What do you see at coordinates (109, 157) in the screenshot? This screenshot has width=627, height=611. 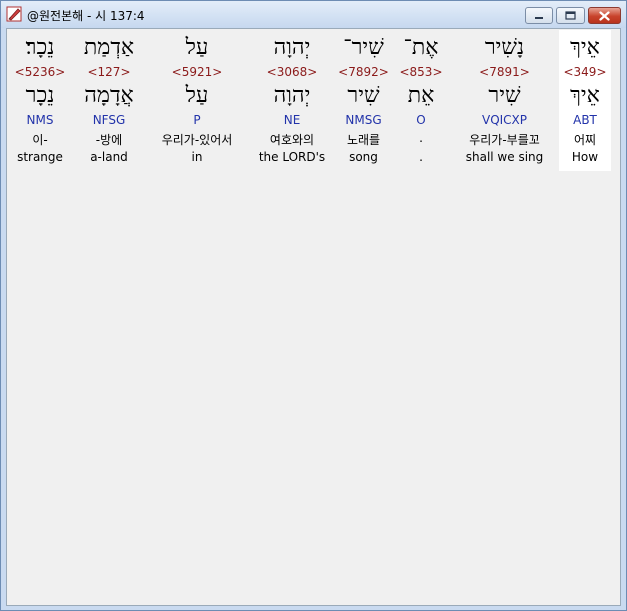 I see `english-gloss: a-land` at bounding box center [109, 157].